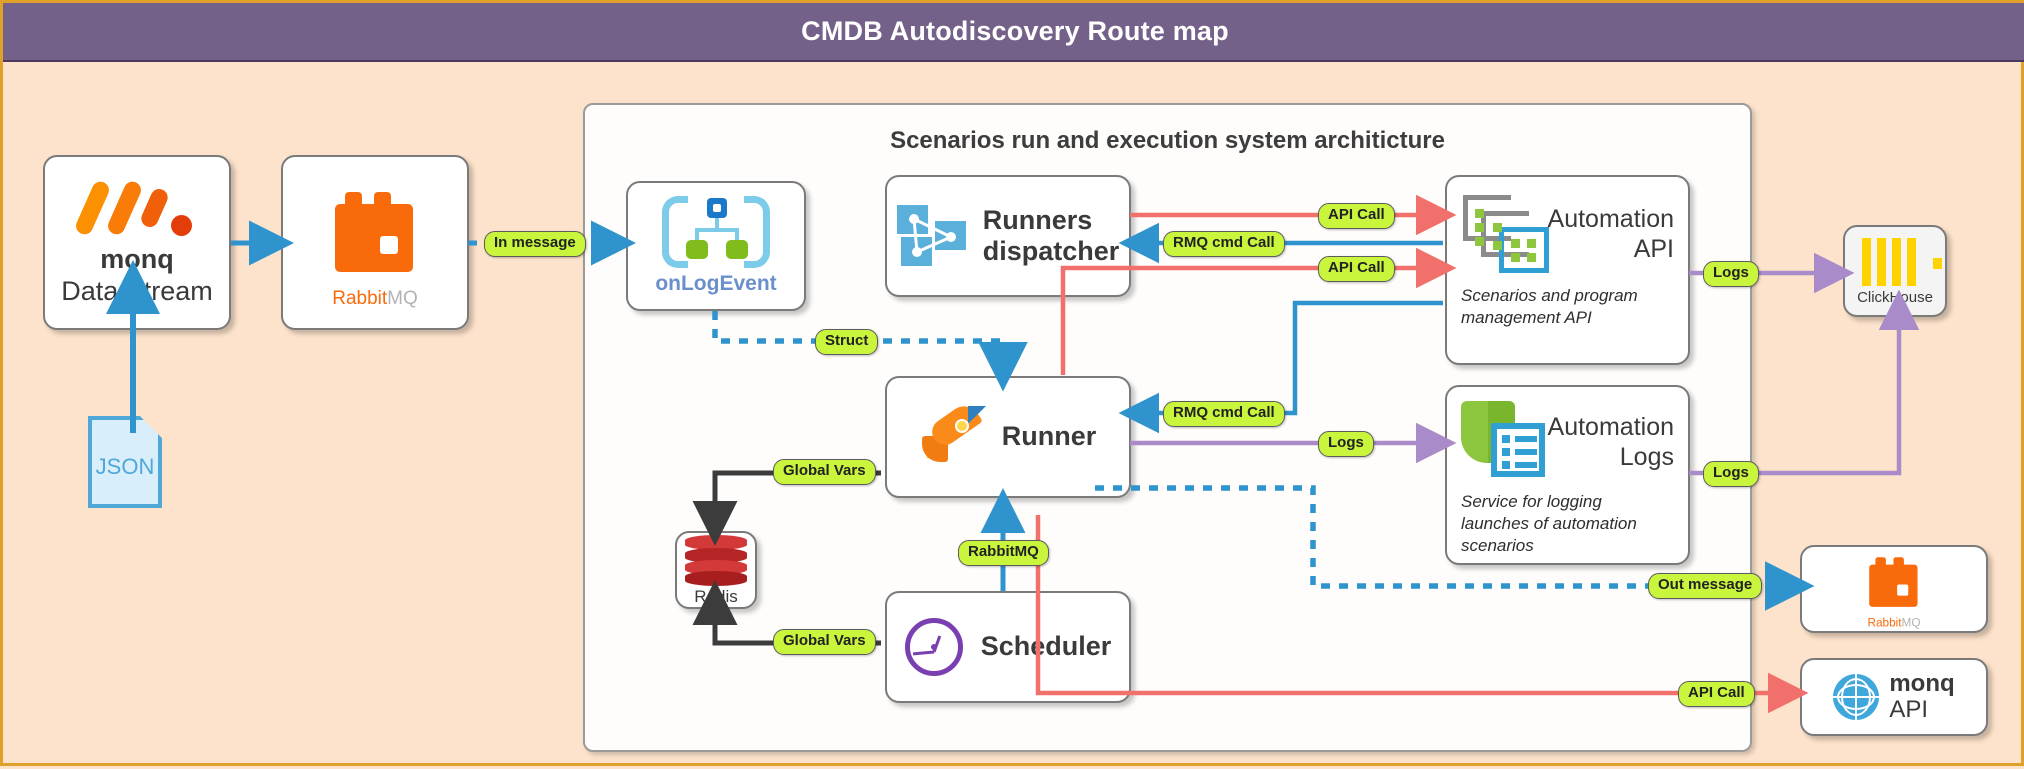 This screenshot has height=769, width=2024. What do you see at coordinates (535, 244) in the screenshot?
I see `edge-label-in-message: In message` at bounding box center [535, 244].